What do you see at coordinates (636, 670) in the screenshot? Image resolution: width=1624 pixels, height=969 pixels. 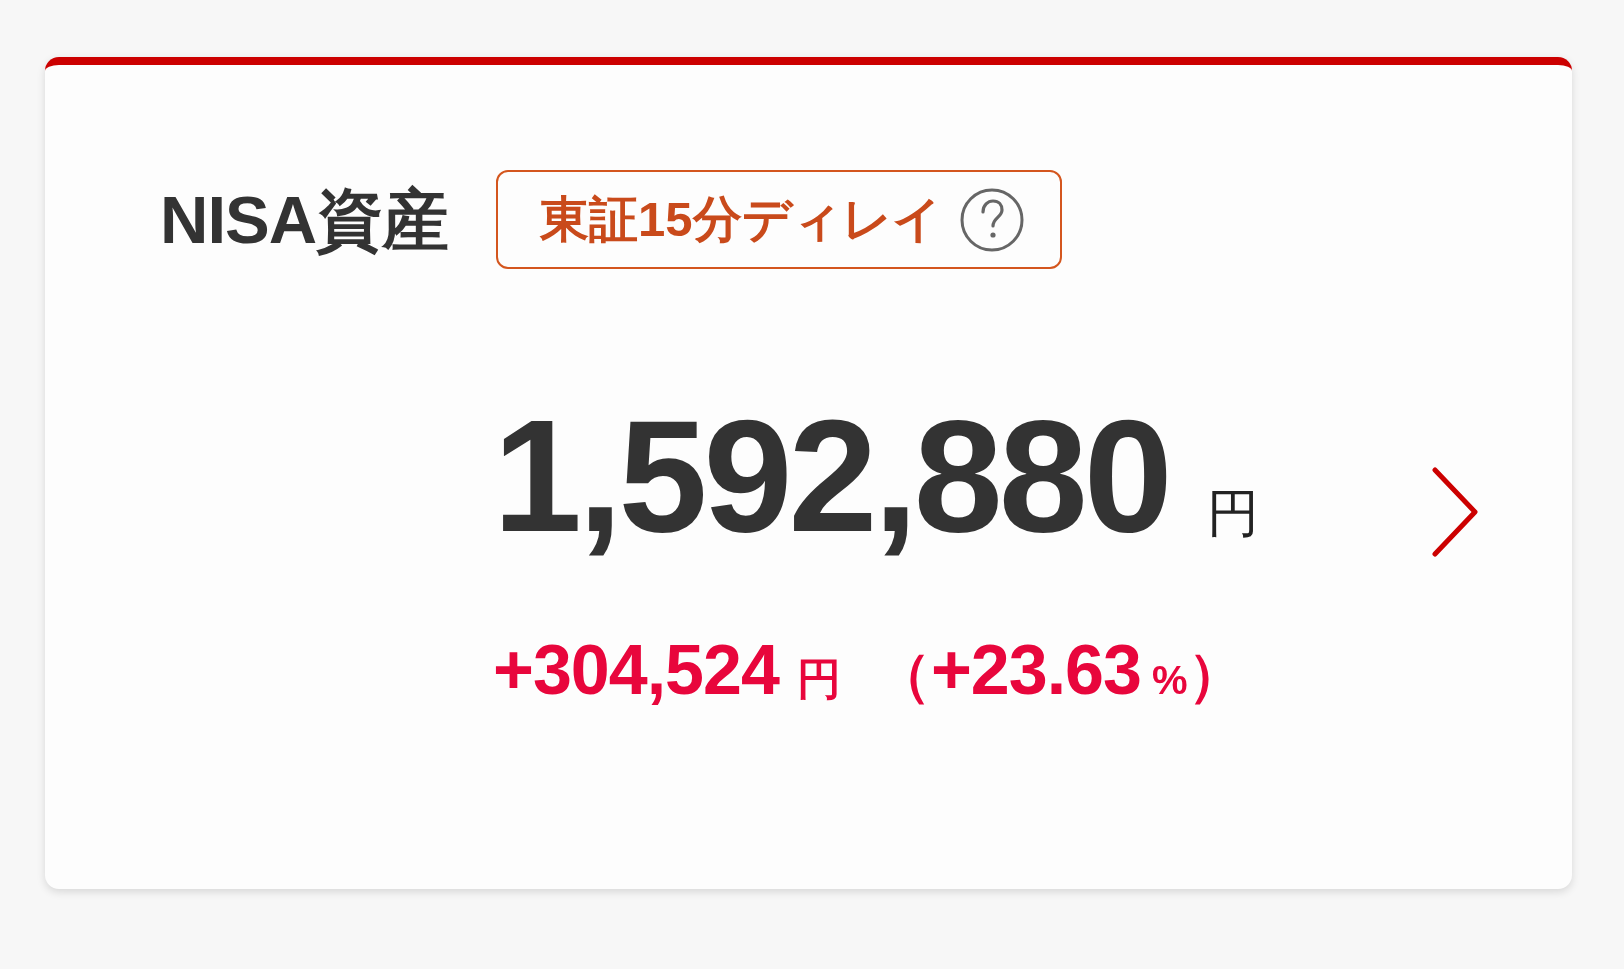 I see `change-amount: +304,524` at bounding box center [636, 670].